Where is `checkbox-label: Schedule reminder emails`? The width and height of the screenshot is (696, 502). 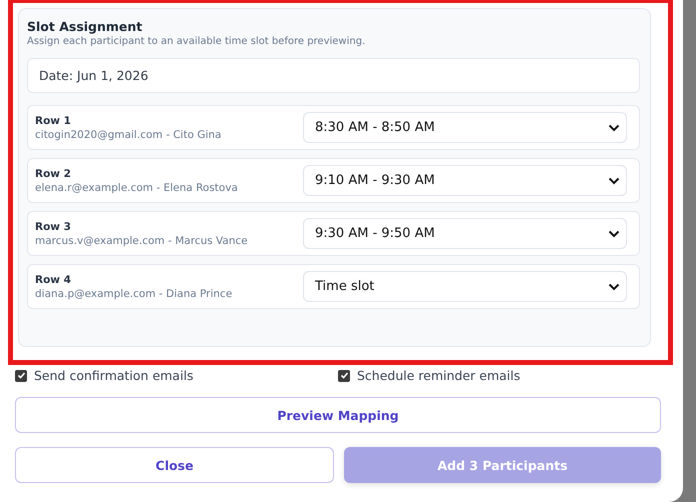 checkbox-label: Schedule reminder emails is located at coordinates (438, 375).